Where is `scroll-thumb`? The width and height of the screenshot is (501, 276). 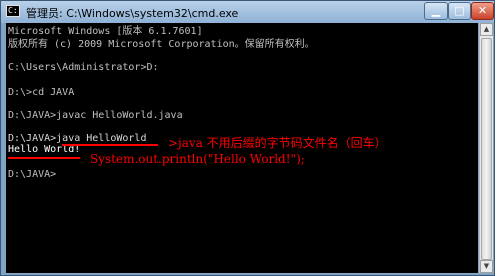
scroll-thumb is located at coordinates (486, 149).